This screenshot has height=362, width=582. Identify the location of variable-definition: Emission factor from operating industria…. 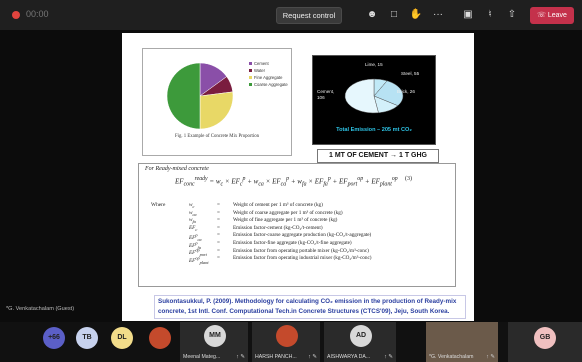
(302, 258).